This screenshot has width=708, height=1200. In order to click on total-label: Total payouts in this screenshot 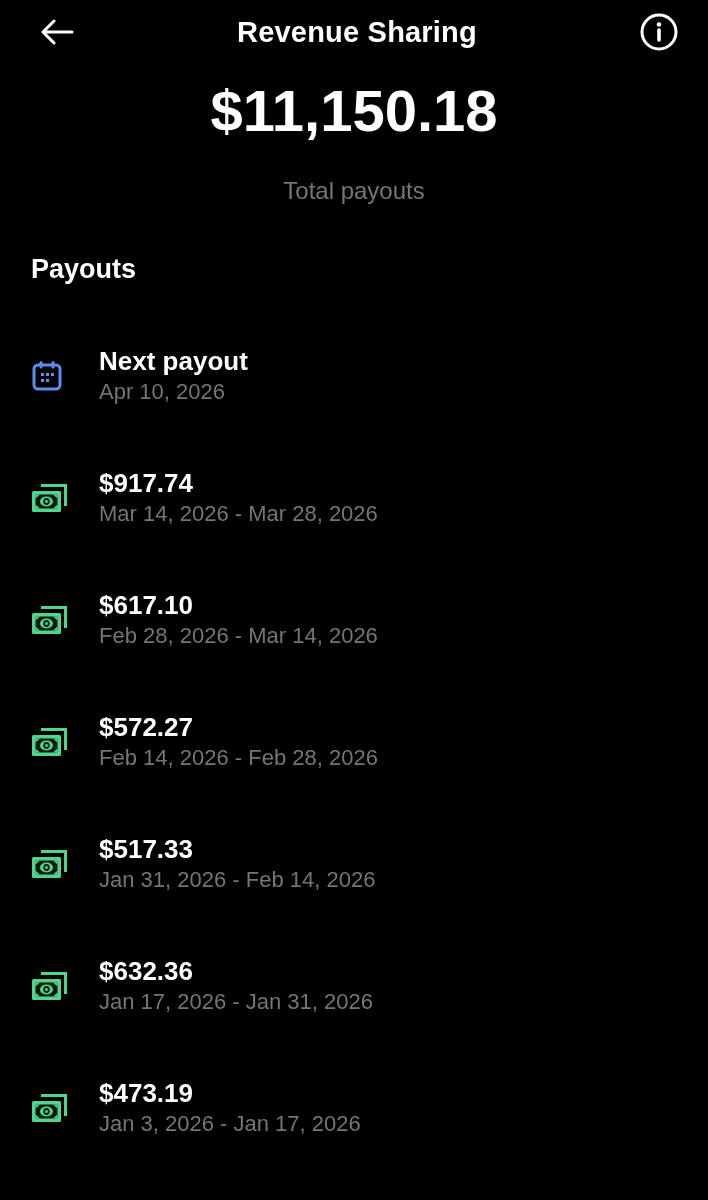, I will do `click(354, 191)`.